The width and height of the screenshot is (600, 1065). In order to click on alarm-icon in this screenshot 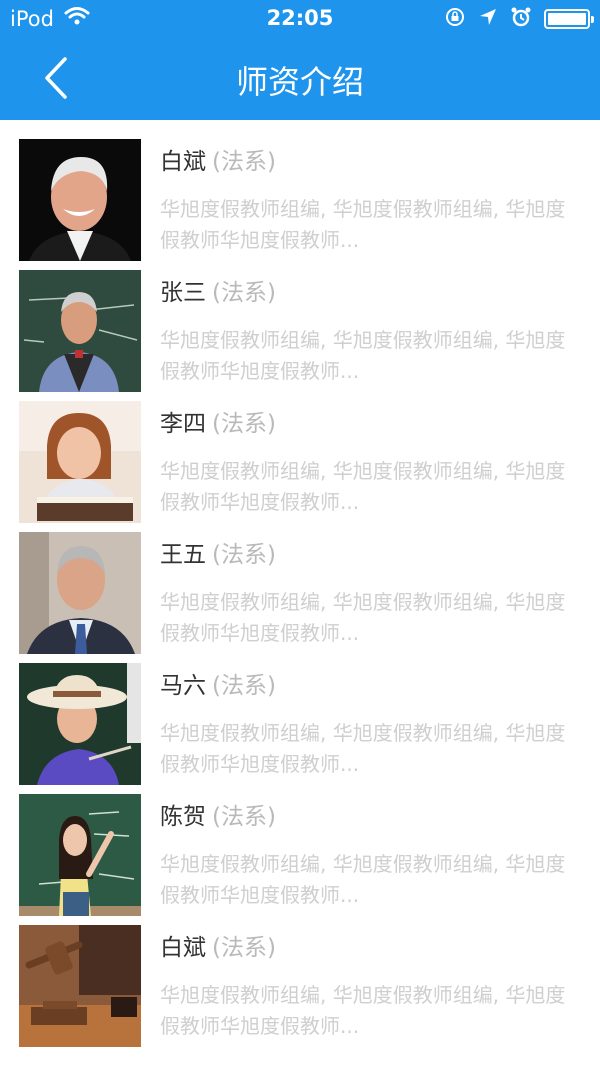, I will do `click(521, 19)`.